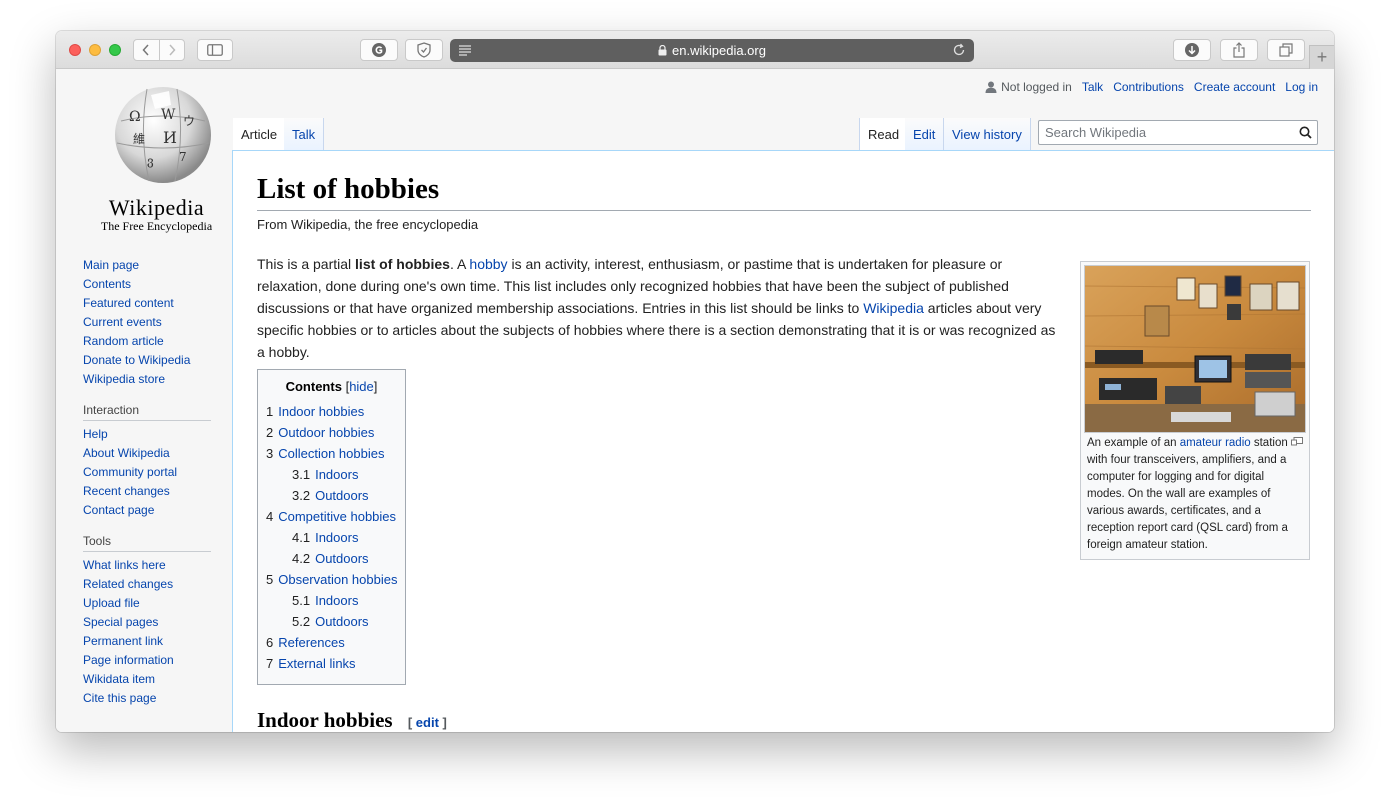  I want to click on toc-item: 5.1 Indoors, so click(331, 600).